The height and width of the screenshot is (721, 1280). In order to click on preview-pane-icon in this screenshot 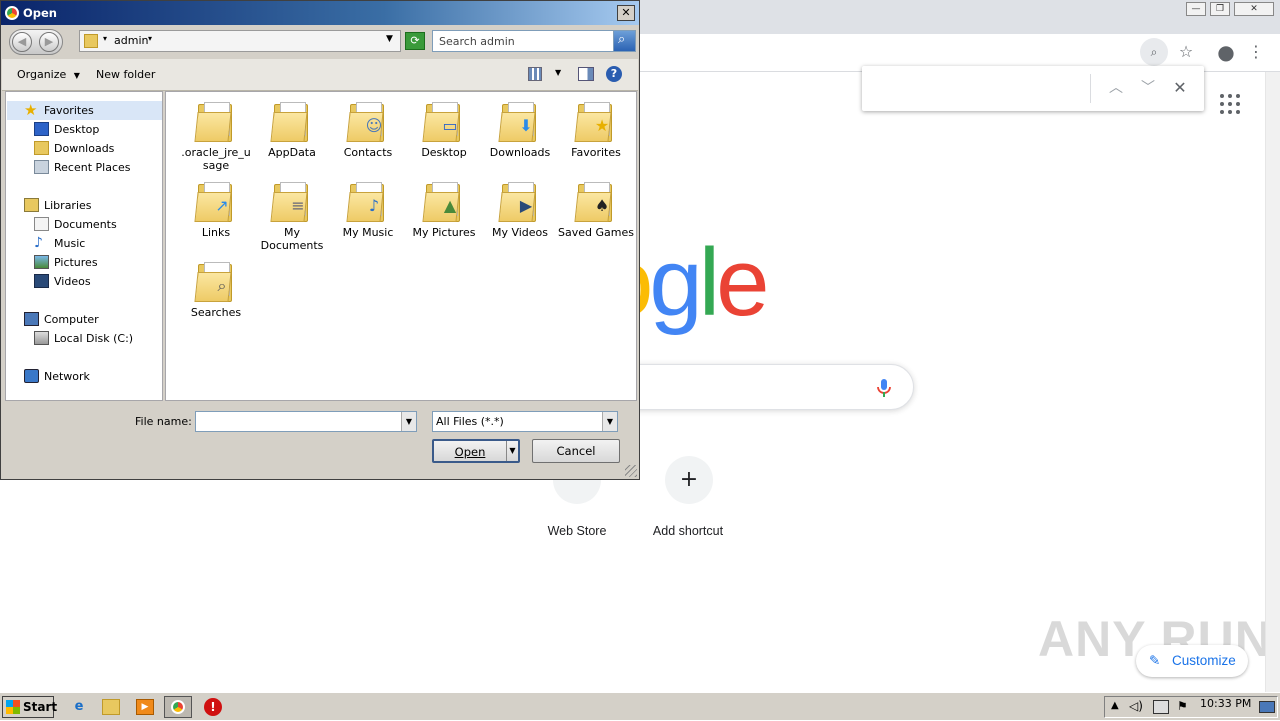, I will do `click(586, 74)`.